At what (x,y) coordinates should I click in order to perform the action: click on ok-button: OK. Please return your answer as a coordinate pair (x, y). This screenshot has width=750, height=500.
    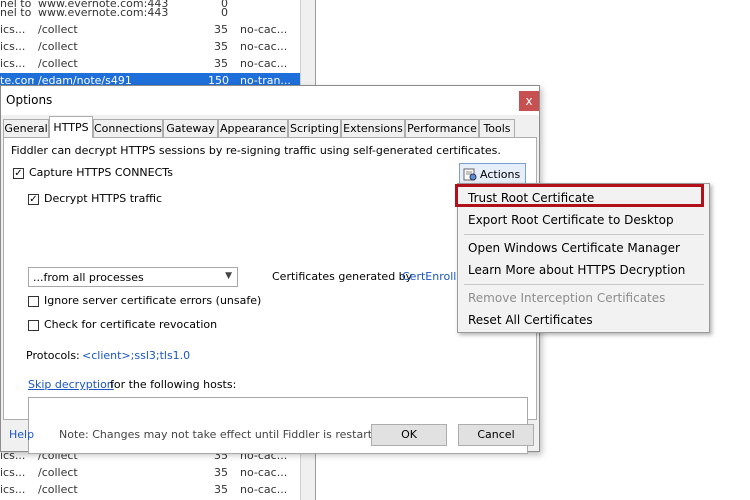
    Looking at the image, I should click on (409, 435).